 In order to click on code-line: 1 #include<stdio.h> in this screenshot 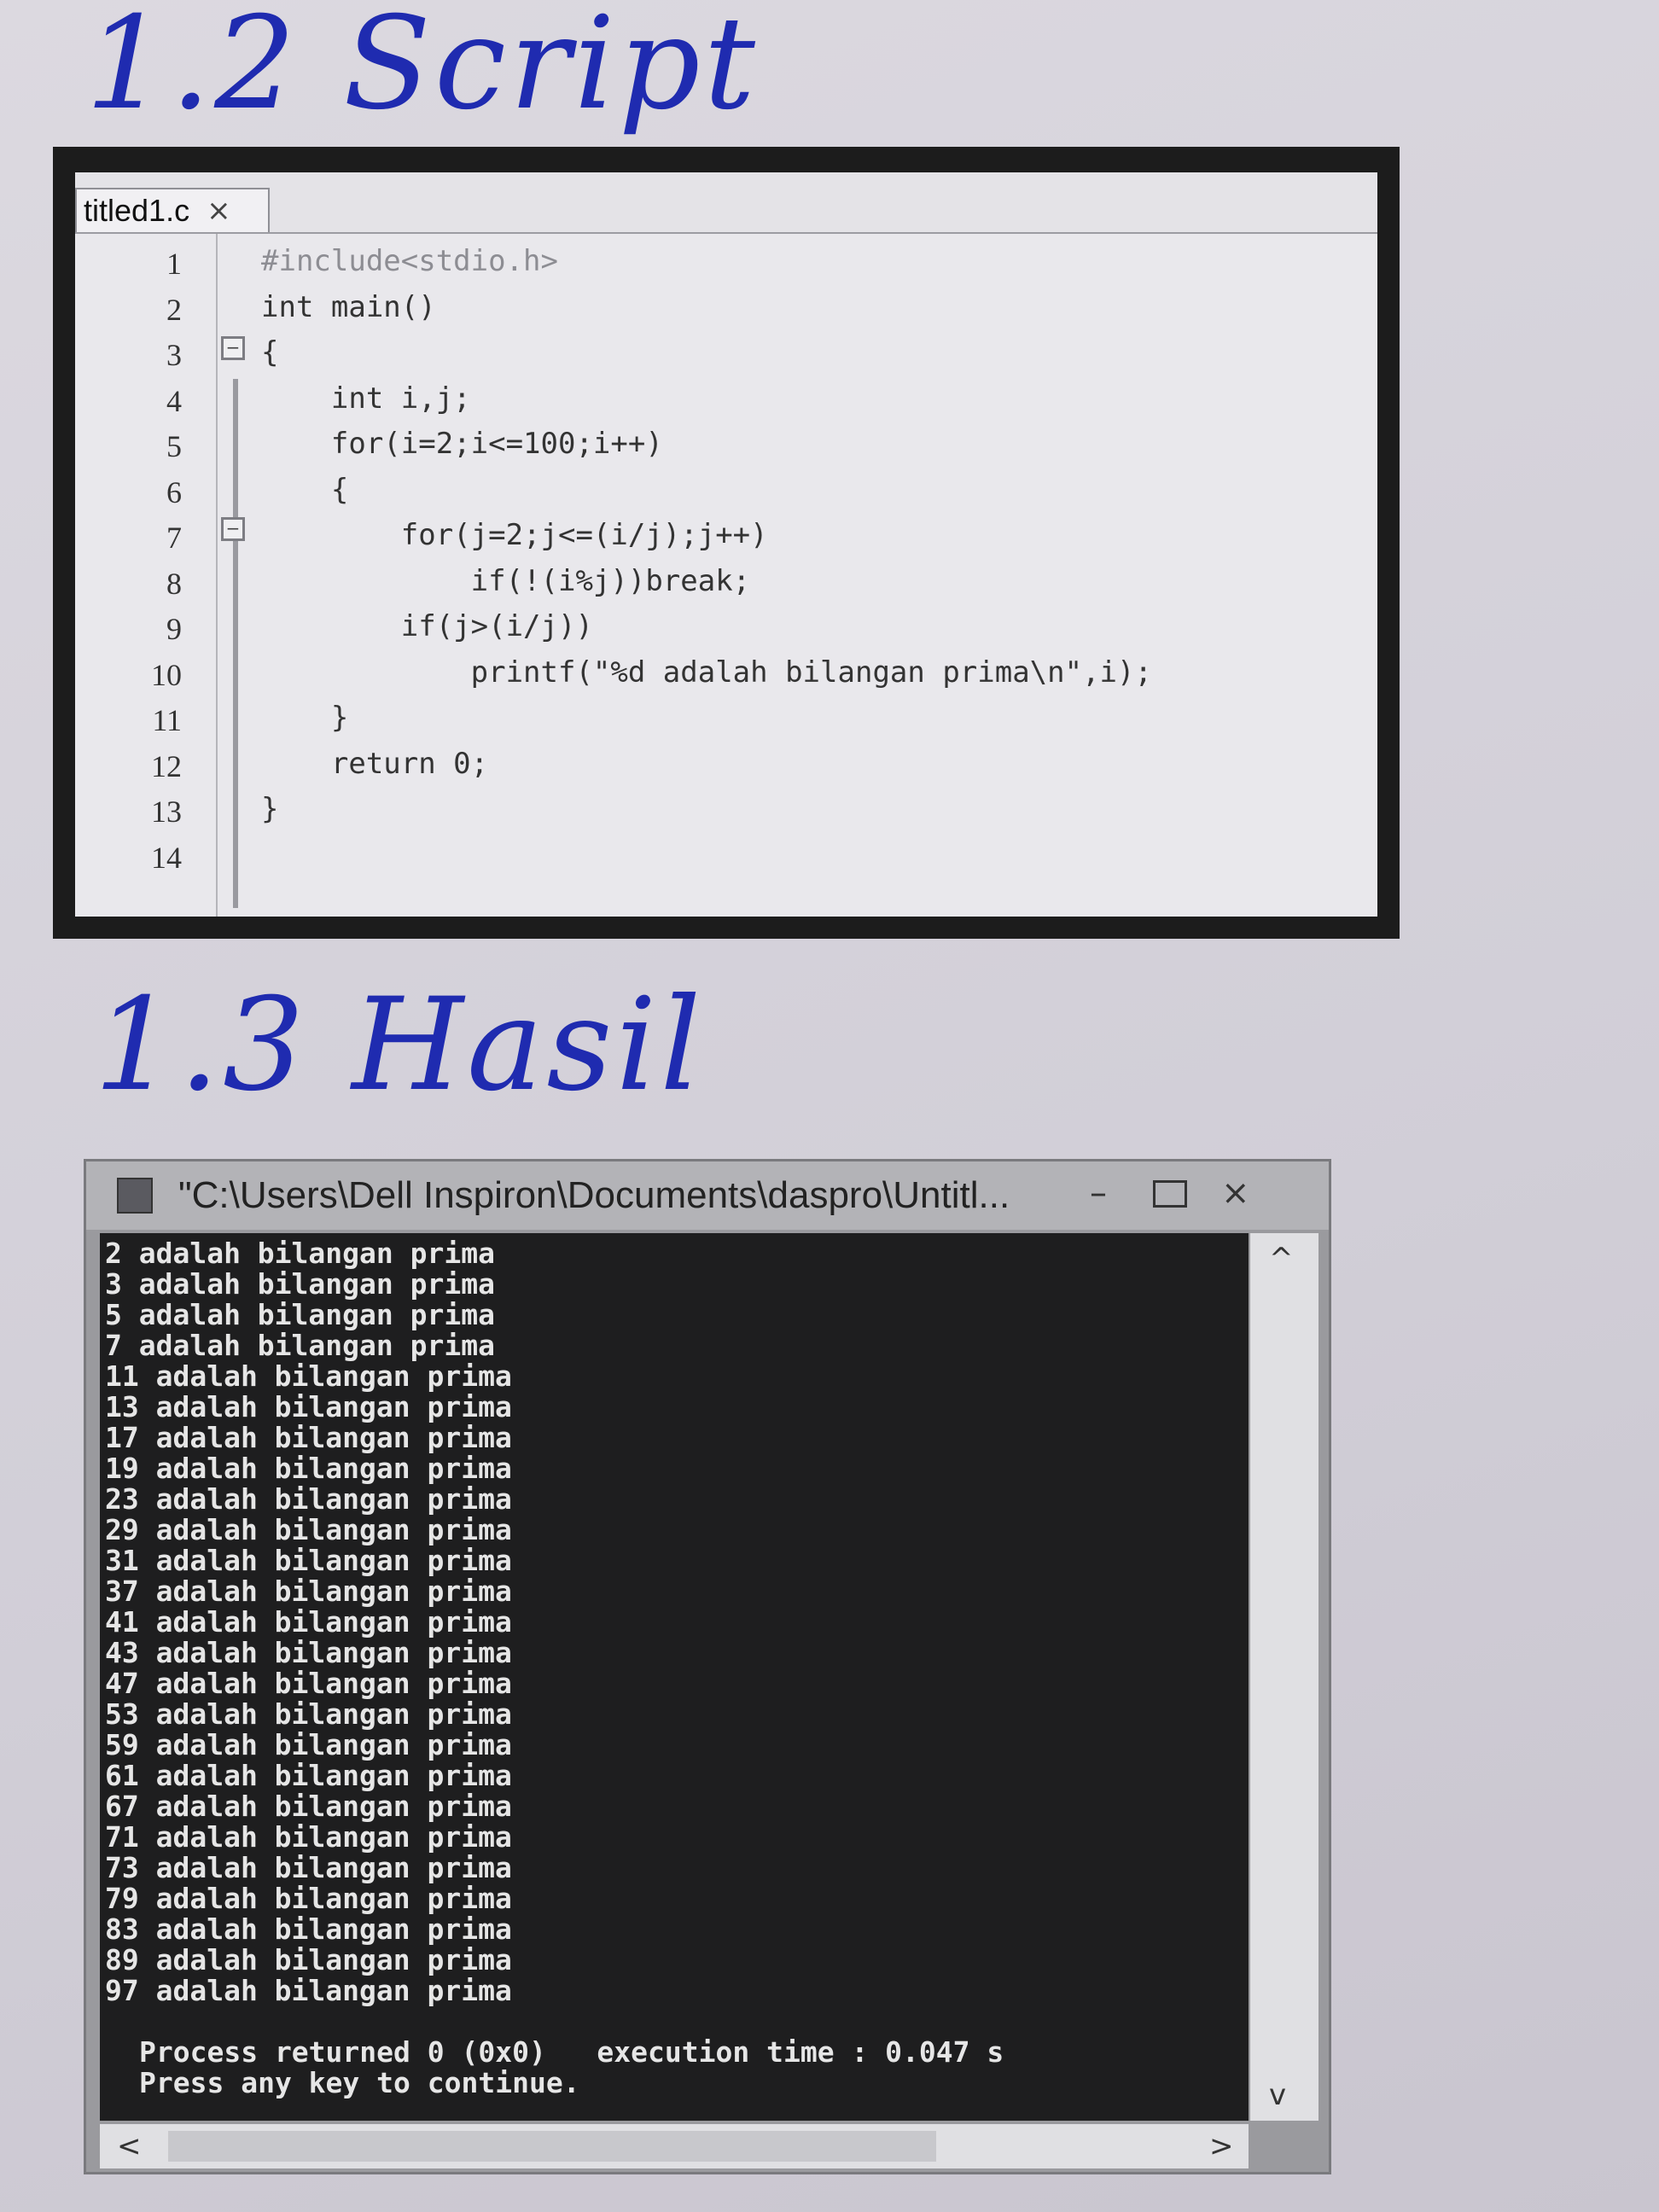, I will do `click(726, 265)`.